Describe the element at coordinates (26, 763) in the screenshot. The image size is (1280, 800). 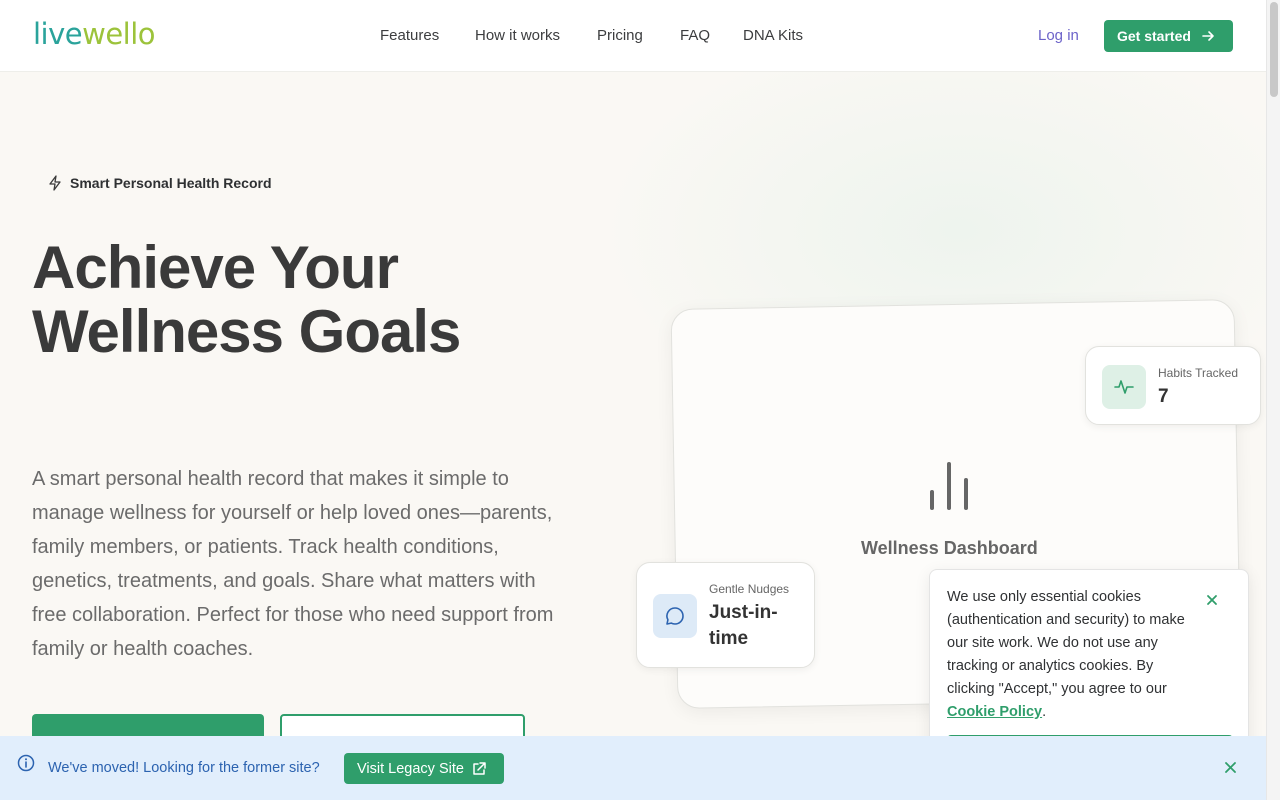
I see `info-icon` at that location.